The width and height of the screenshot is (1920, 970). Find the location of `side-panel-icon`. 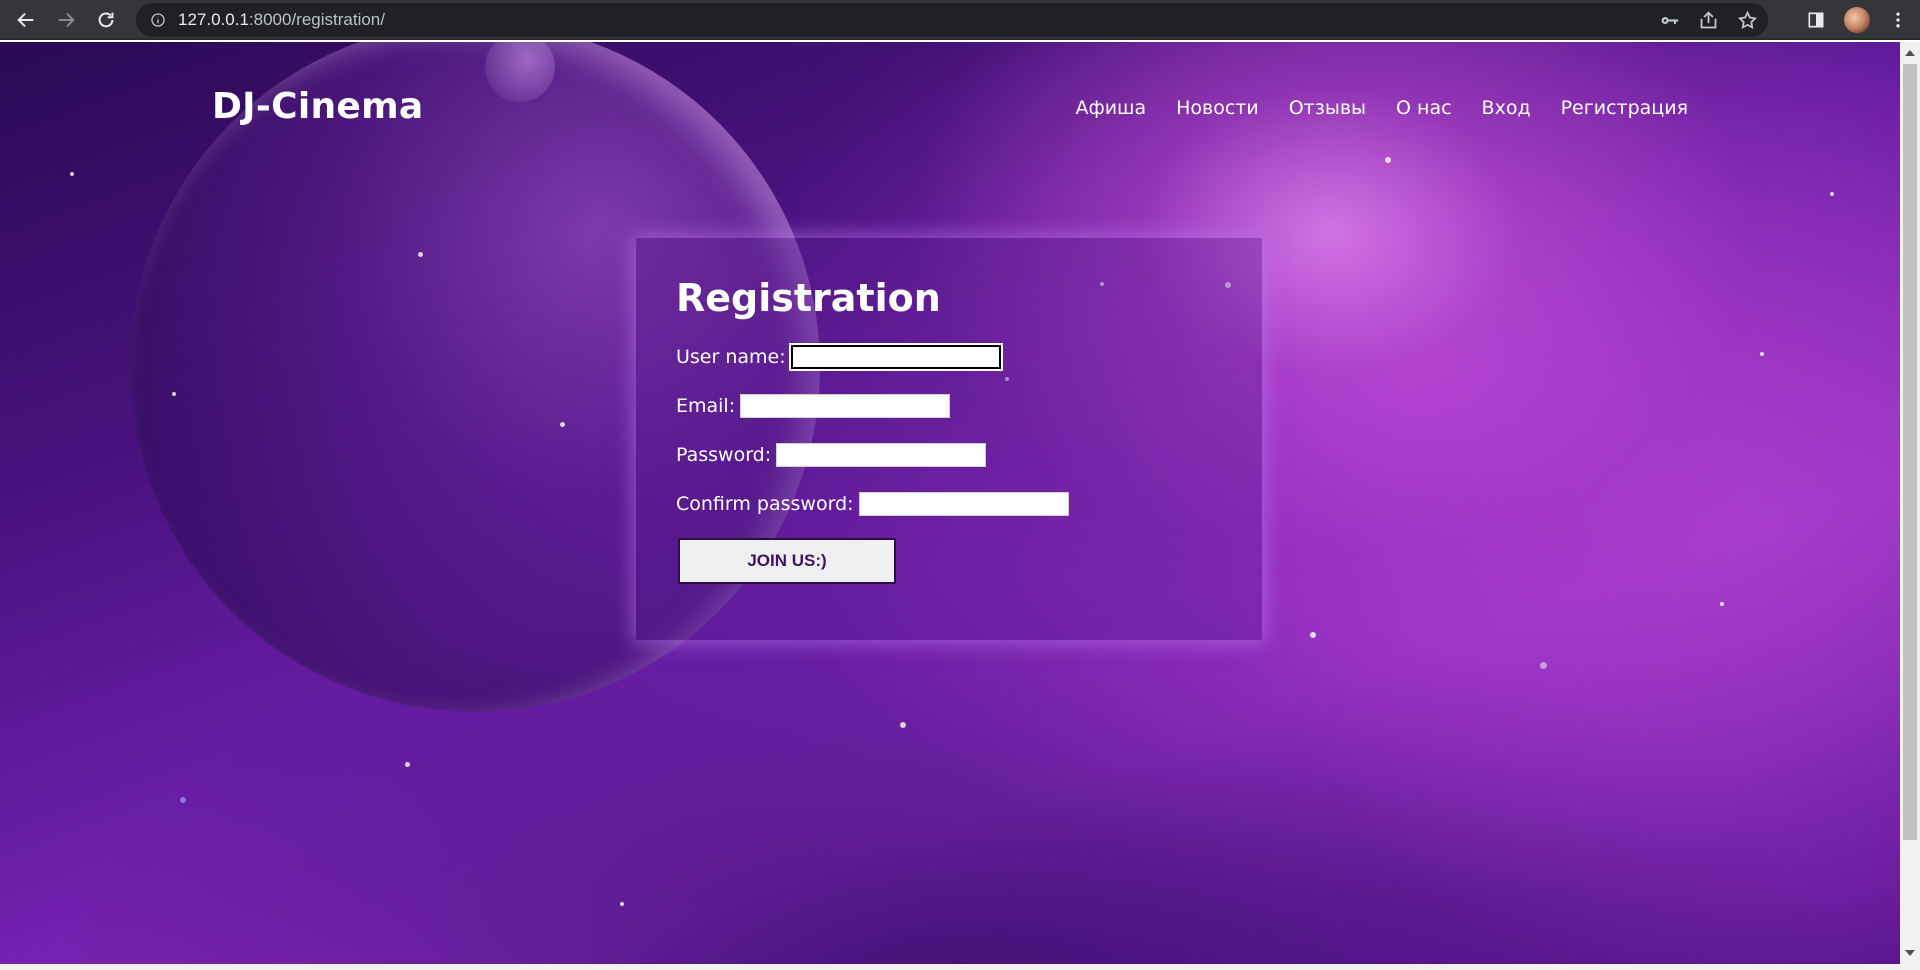

side-panel-icon is located at coordinates (1816, 20).